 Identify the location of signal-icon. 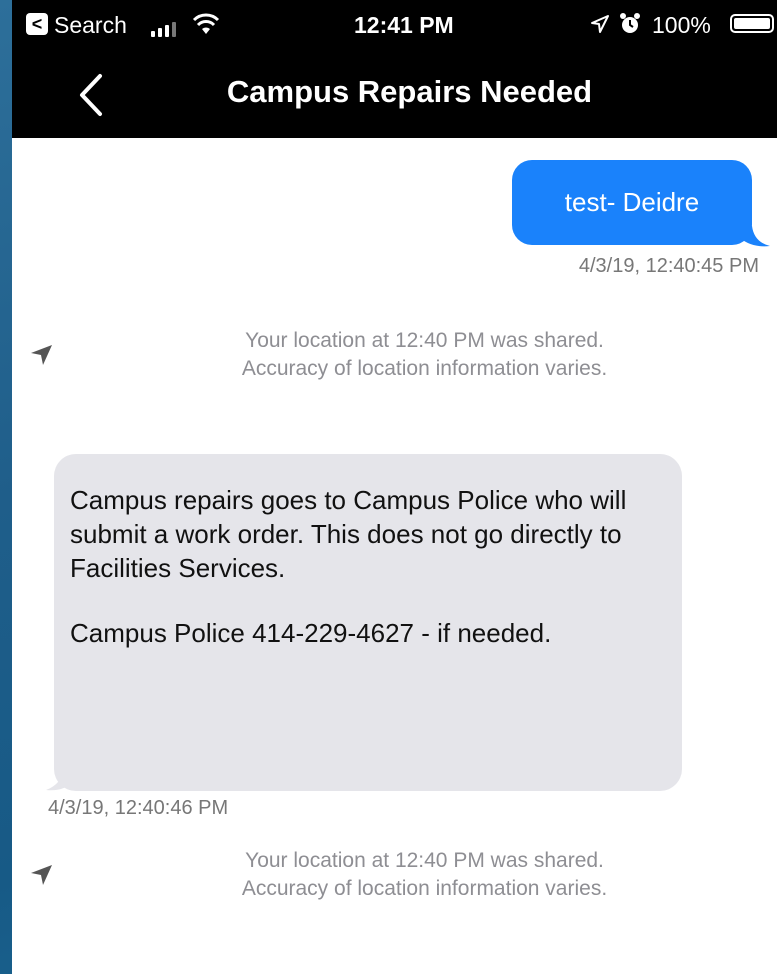
(163, 29).